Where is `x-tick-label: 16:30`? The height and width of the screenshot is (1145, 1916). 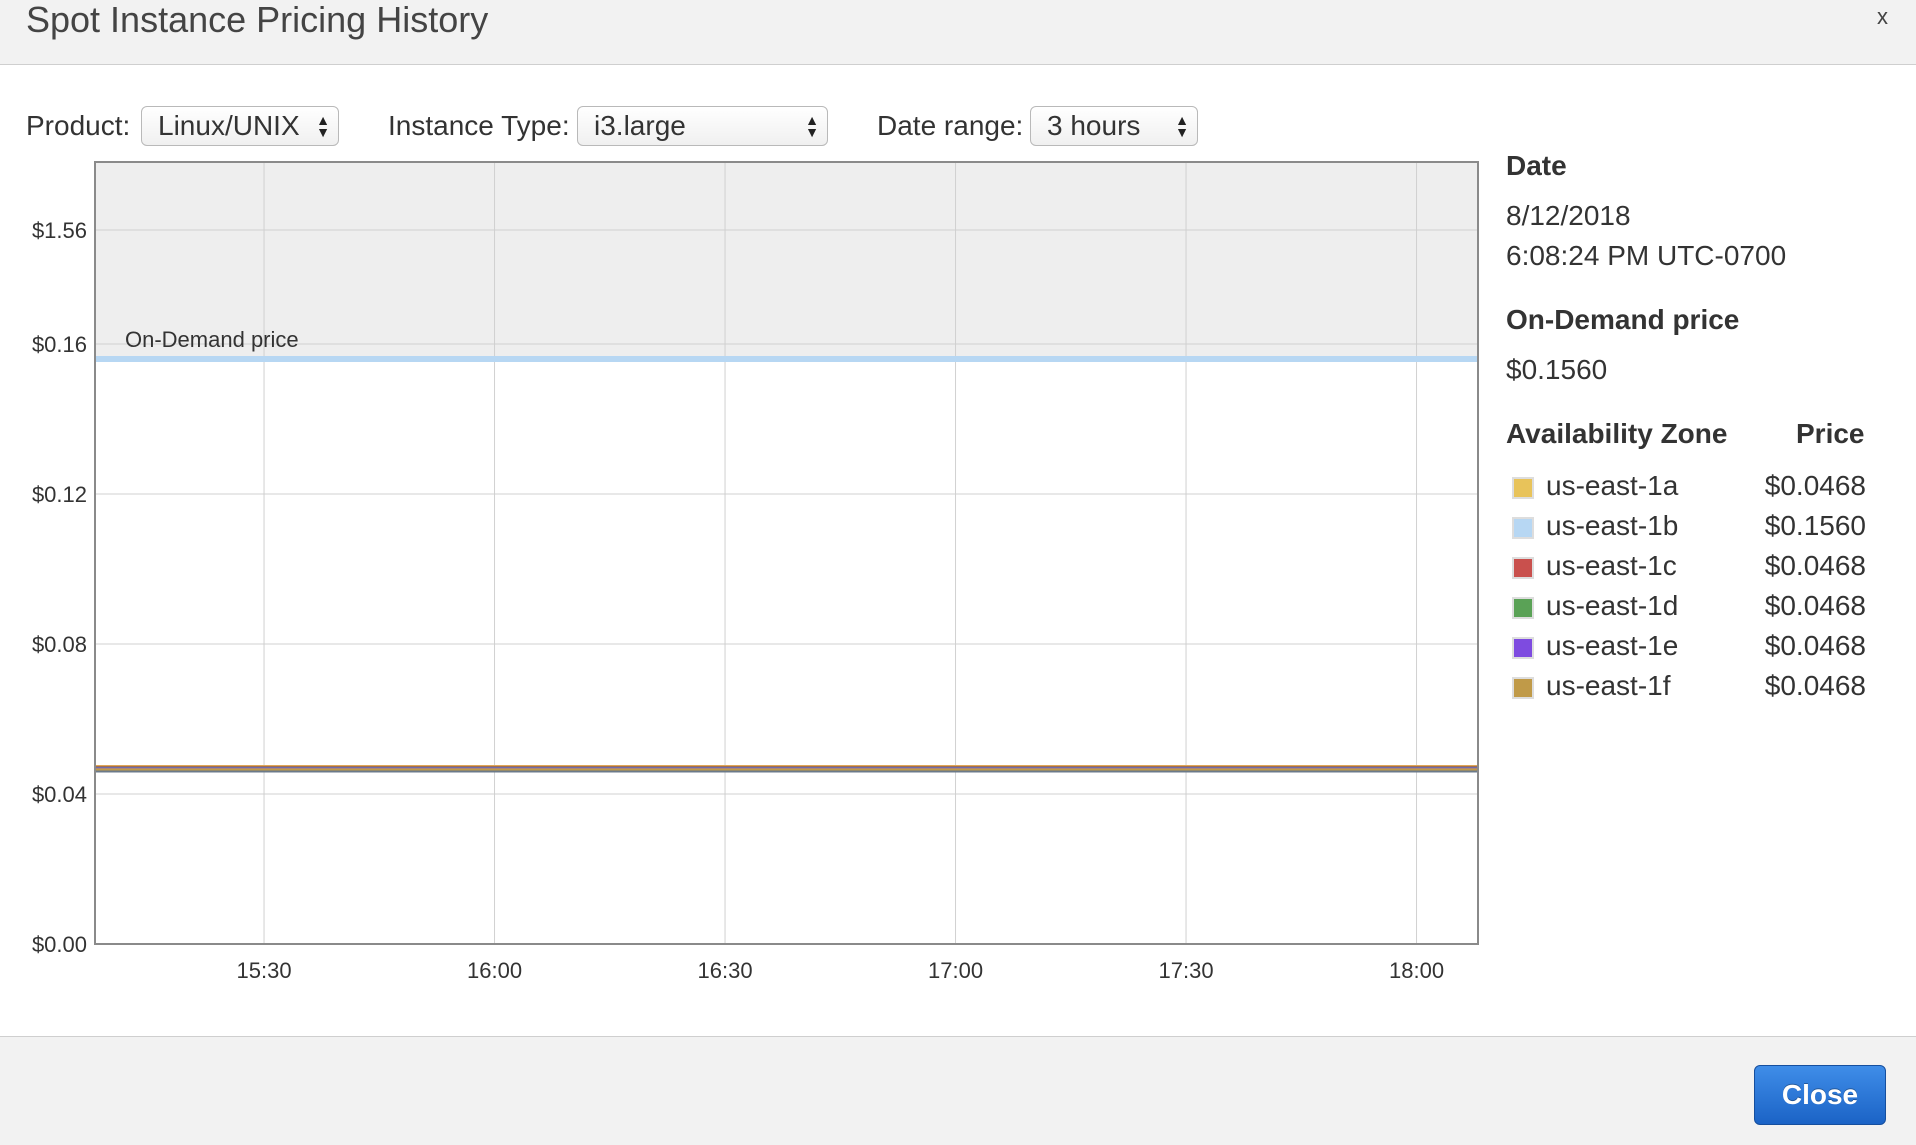
x-tick-label: 16:30 is located at coordinates (725, 970).